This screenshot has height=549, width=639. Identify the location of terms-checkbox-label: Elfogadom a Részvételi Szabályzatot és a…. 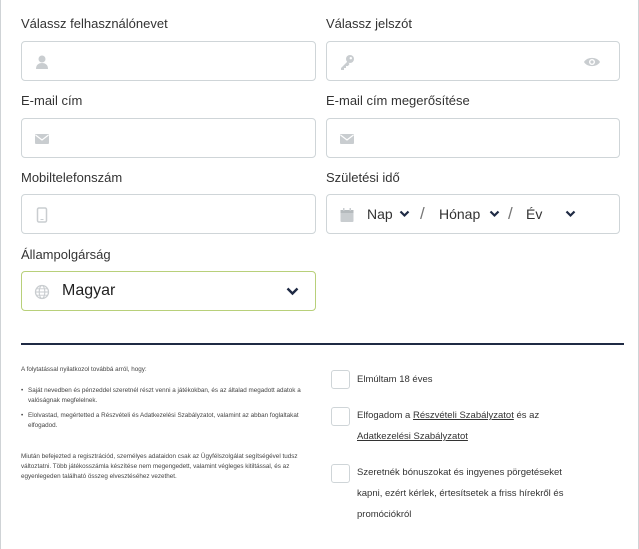
(487, 426).